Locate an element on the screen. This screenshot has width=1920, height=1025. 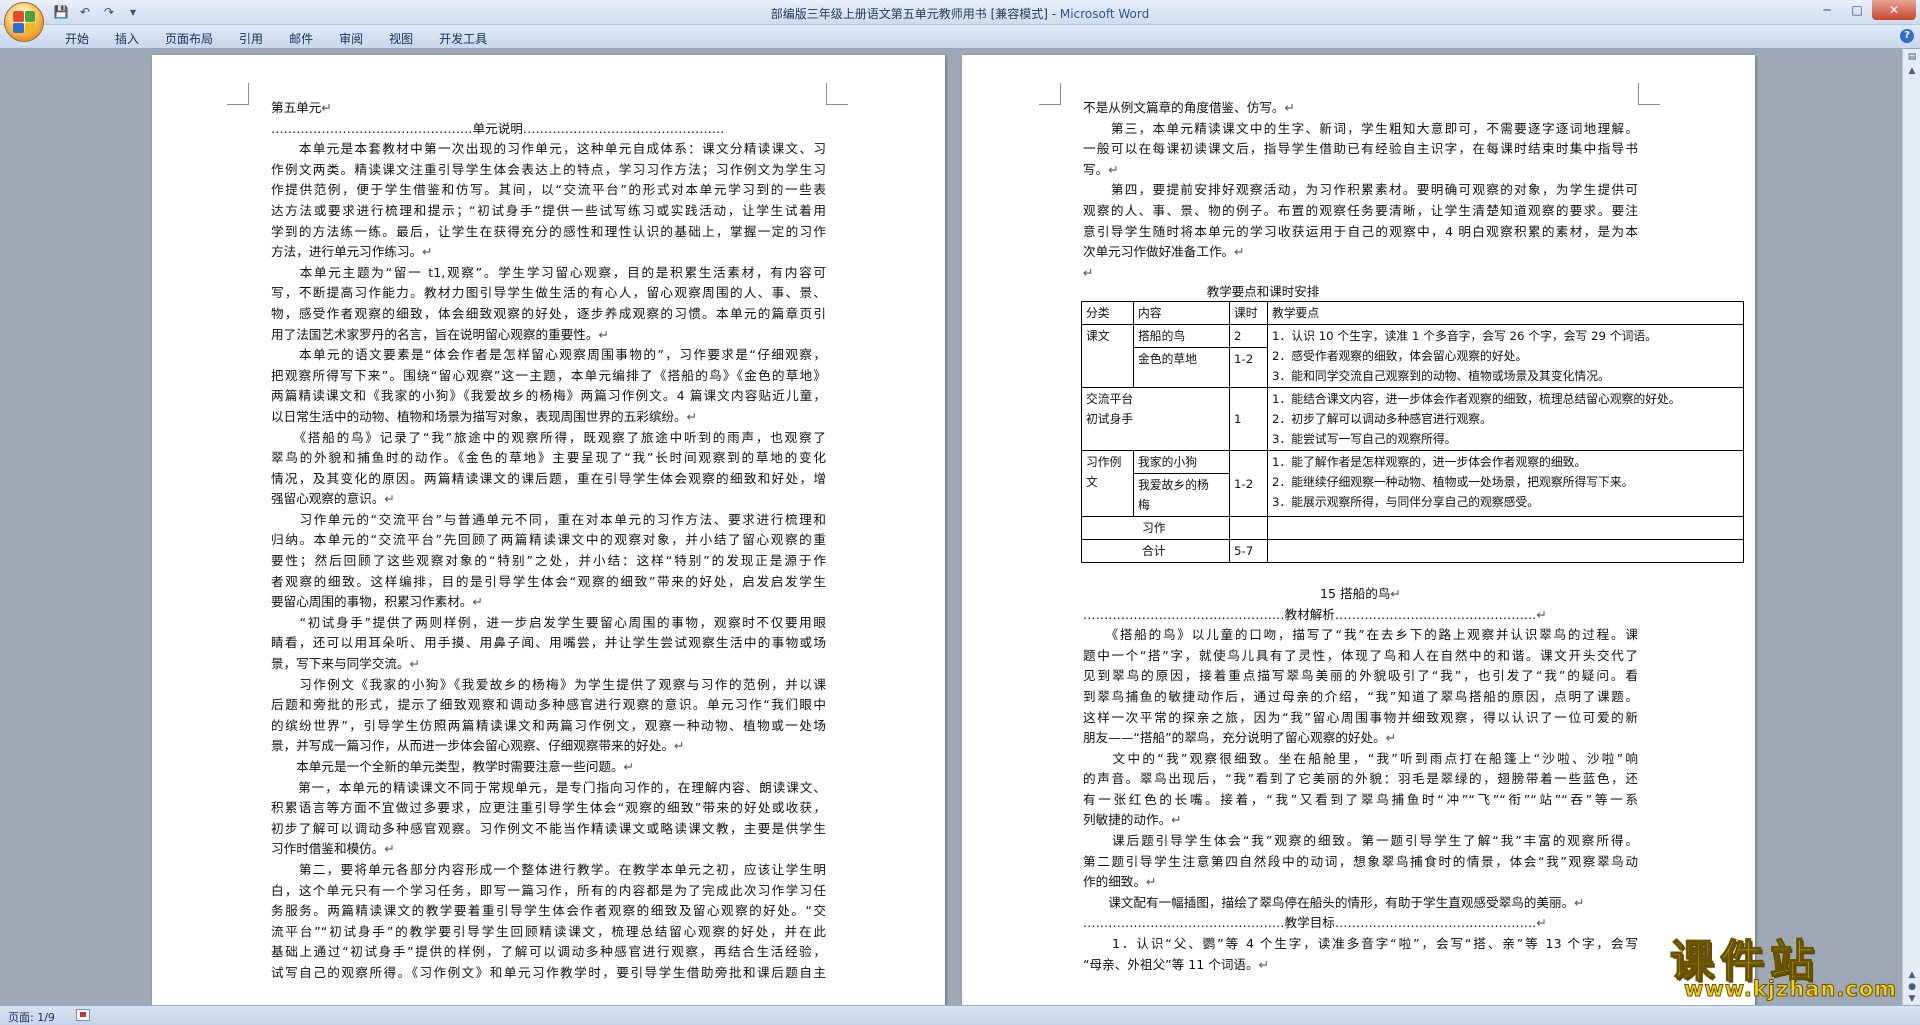
text-line: 流平台”“初试身手”的教学要引导学生回顾精读课文，梳理总结留心观察的好处，并在此 is located at coordinates (548, 932).